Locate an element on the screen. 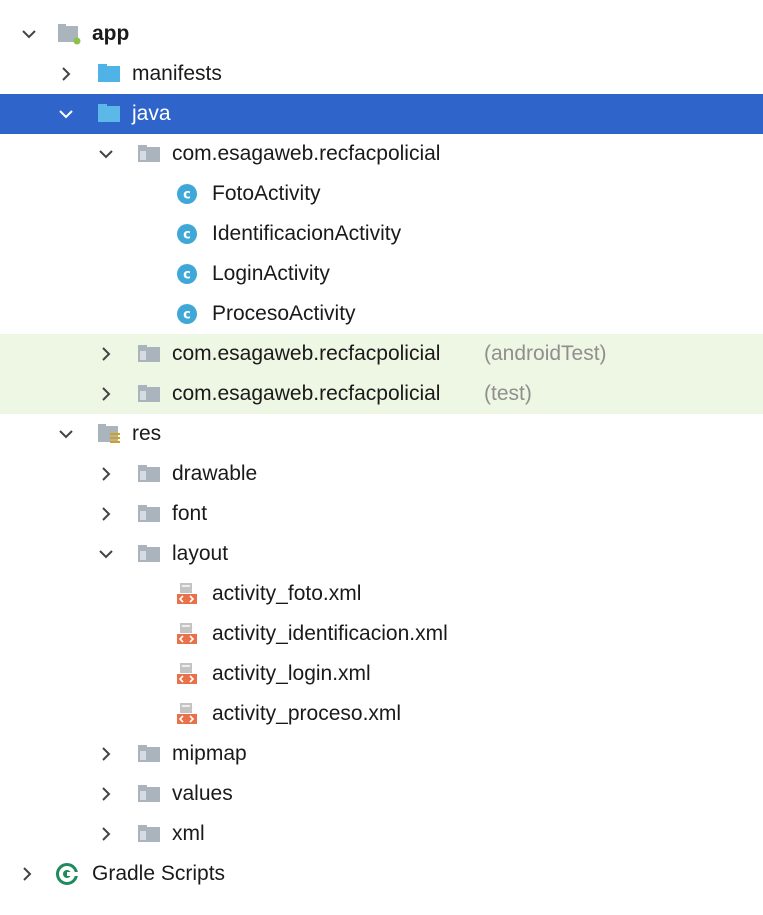 The width and height of the screenshot is (763, 915). tree-node-label: IdentificacionActivity is located at coordinates (307, 233).